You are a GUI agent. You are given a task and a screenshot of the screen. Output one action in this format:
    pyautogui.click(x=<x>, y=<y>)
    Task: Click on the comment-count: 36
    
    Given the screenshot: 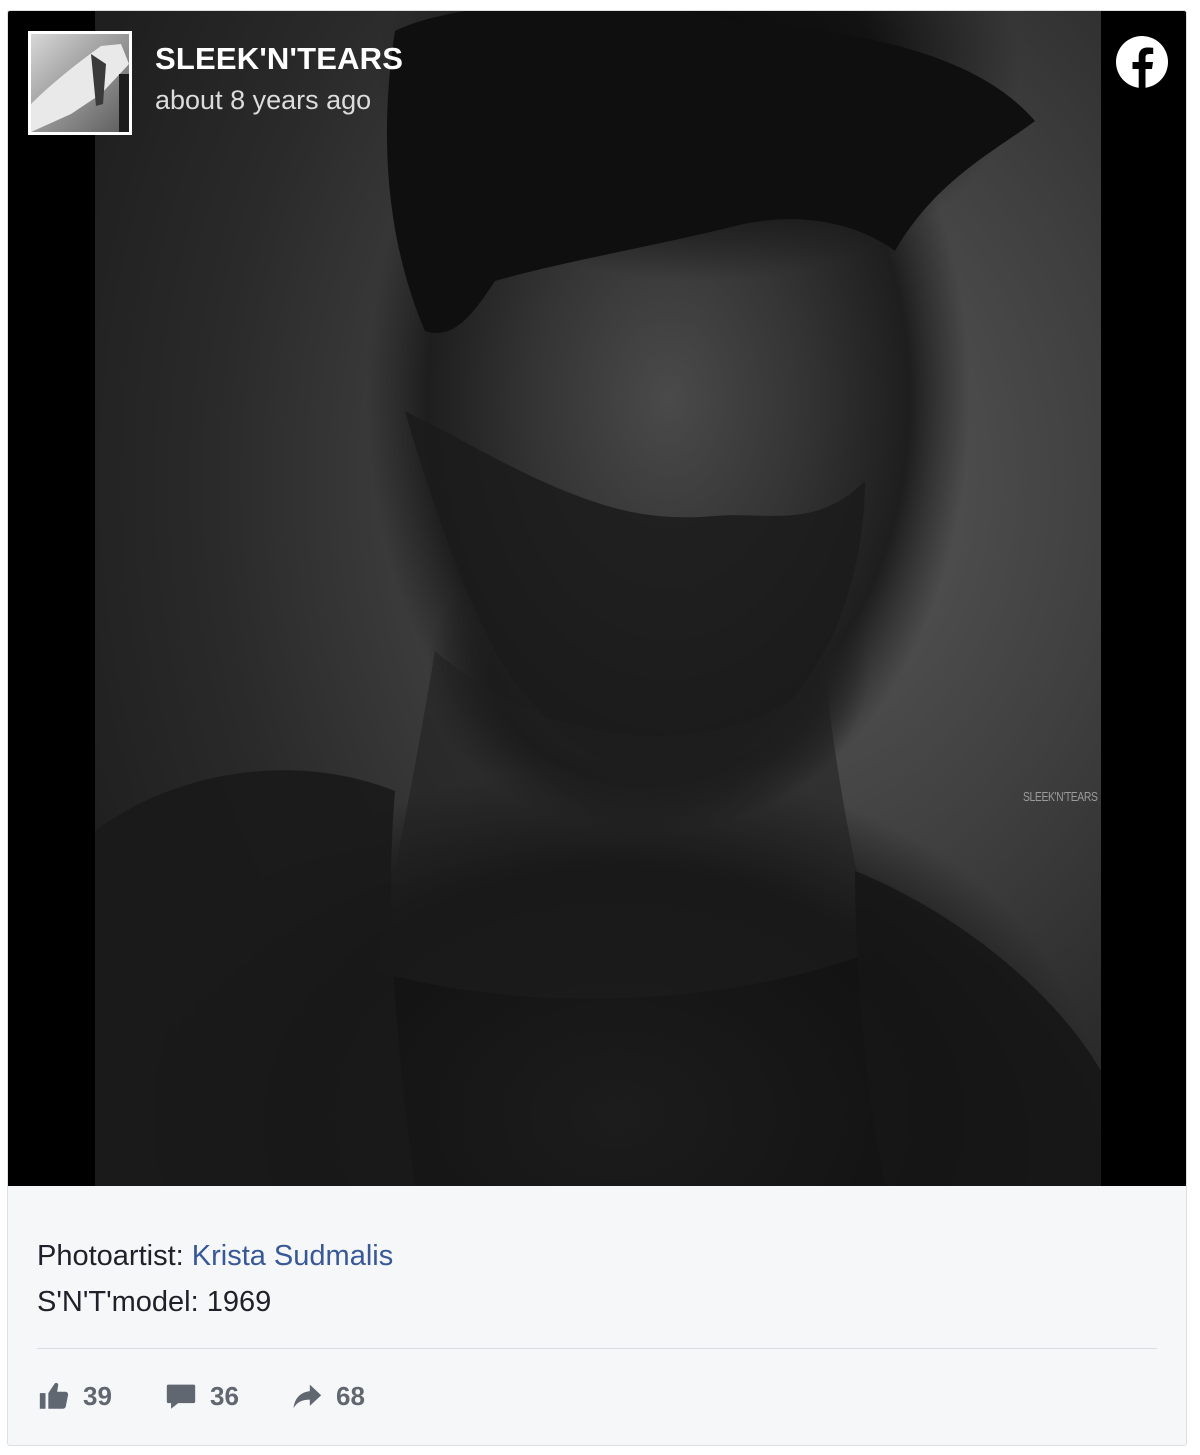 What is the action you would take?
    pyautogui.click(x=224, y=1395)
    